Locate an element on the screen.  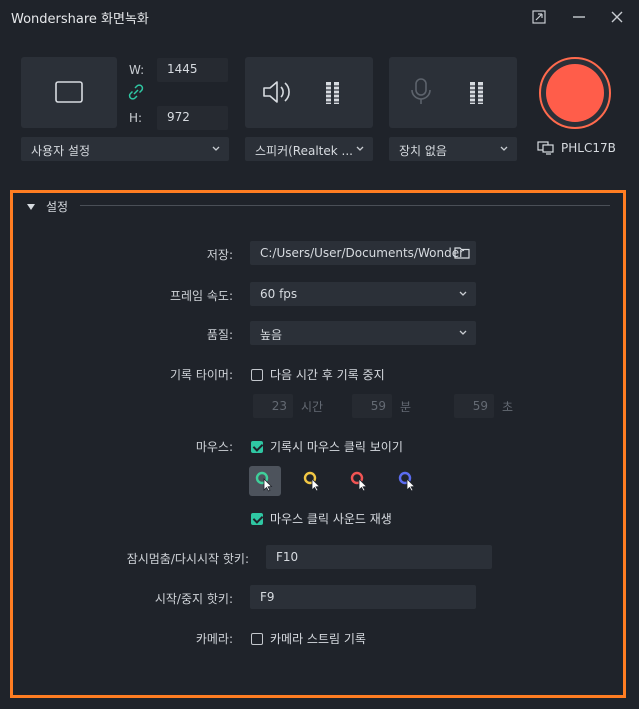
record-dot is located at coordinates (575, 93).